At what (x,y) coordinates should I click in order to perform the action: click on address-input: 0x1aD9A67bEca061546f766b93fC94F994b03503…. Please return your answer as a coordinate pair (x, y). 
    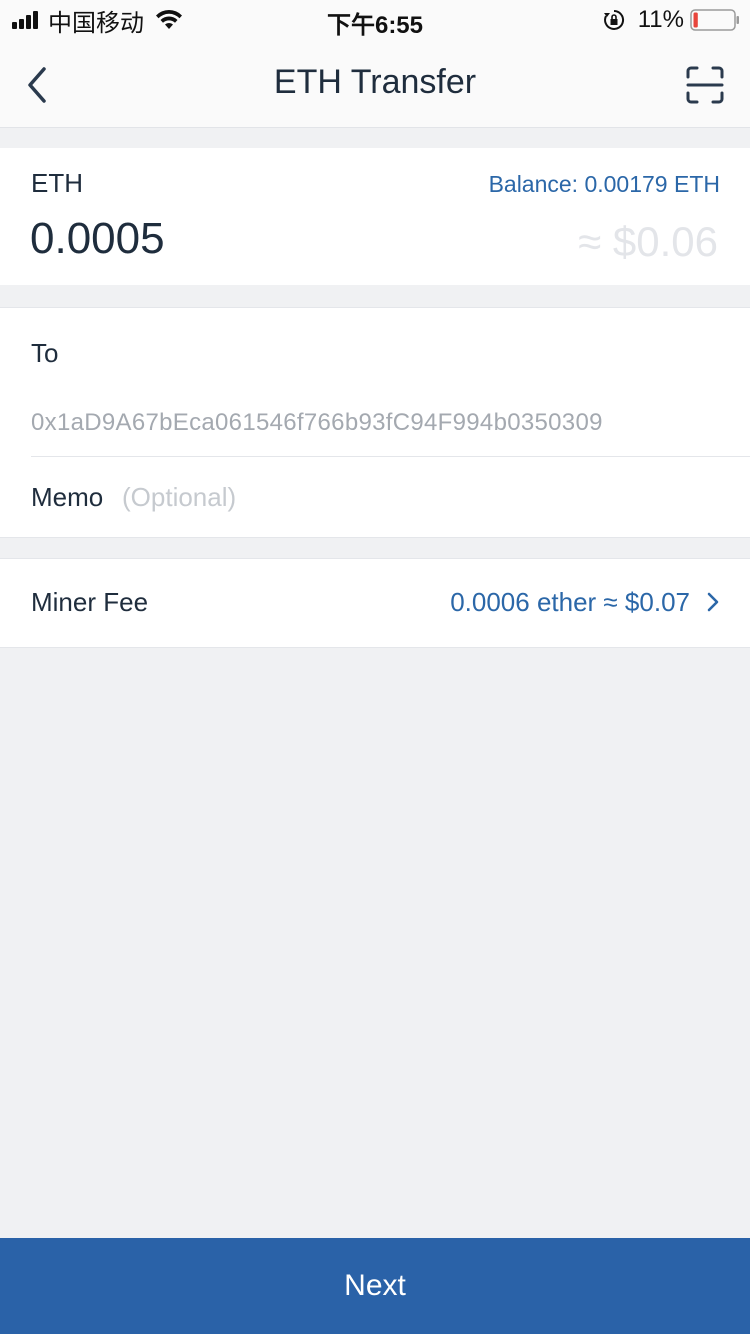
    Looking at the image, I should click on (317, 423).